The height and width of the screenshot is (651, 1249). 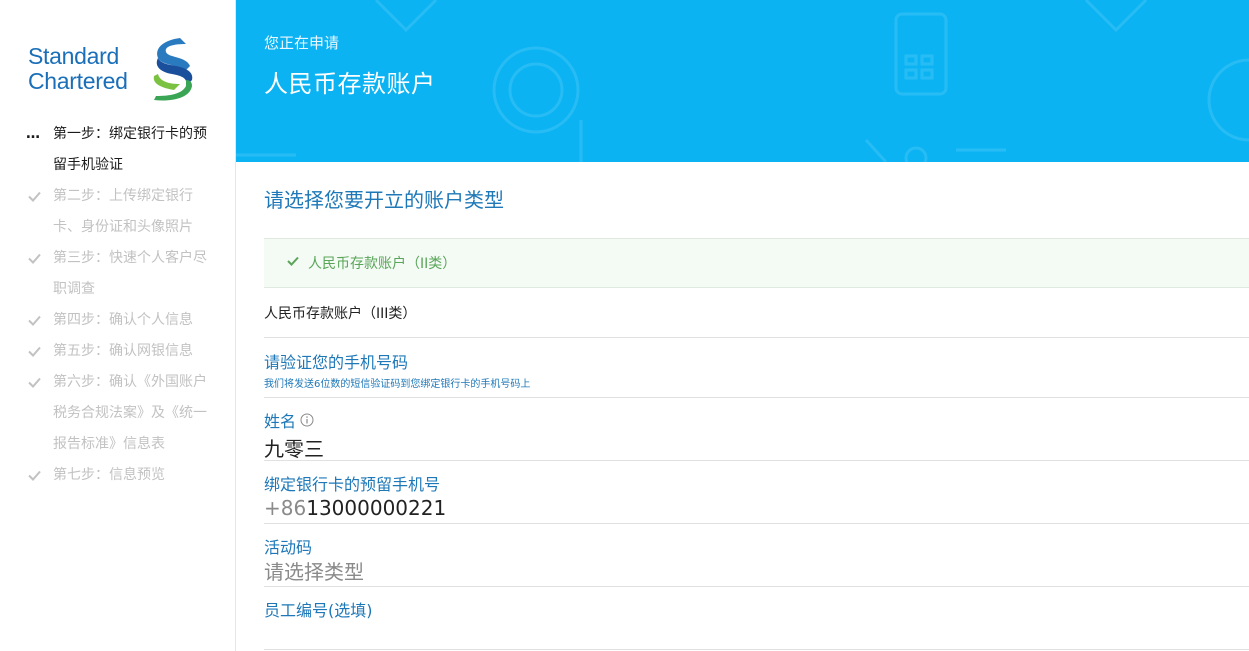 I want to click on step-4: 第四步：确认个人信息, so click(x=119, y=320).